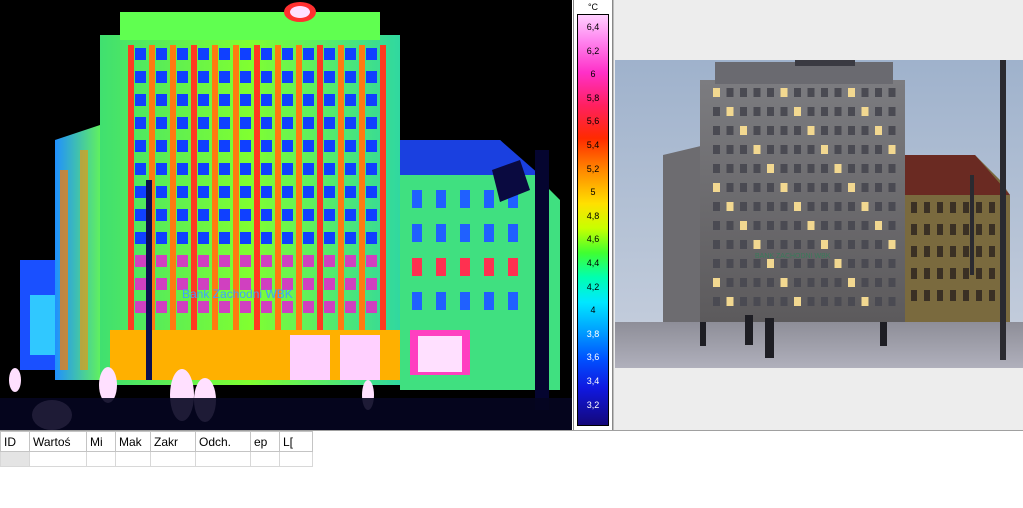 The image size is (1023, 508). I want to click on measurements-table: ID Wartoś Mi Mak Zakr Odch. ep L[, so click(156, 449).